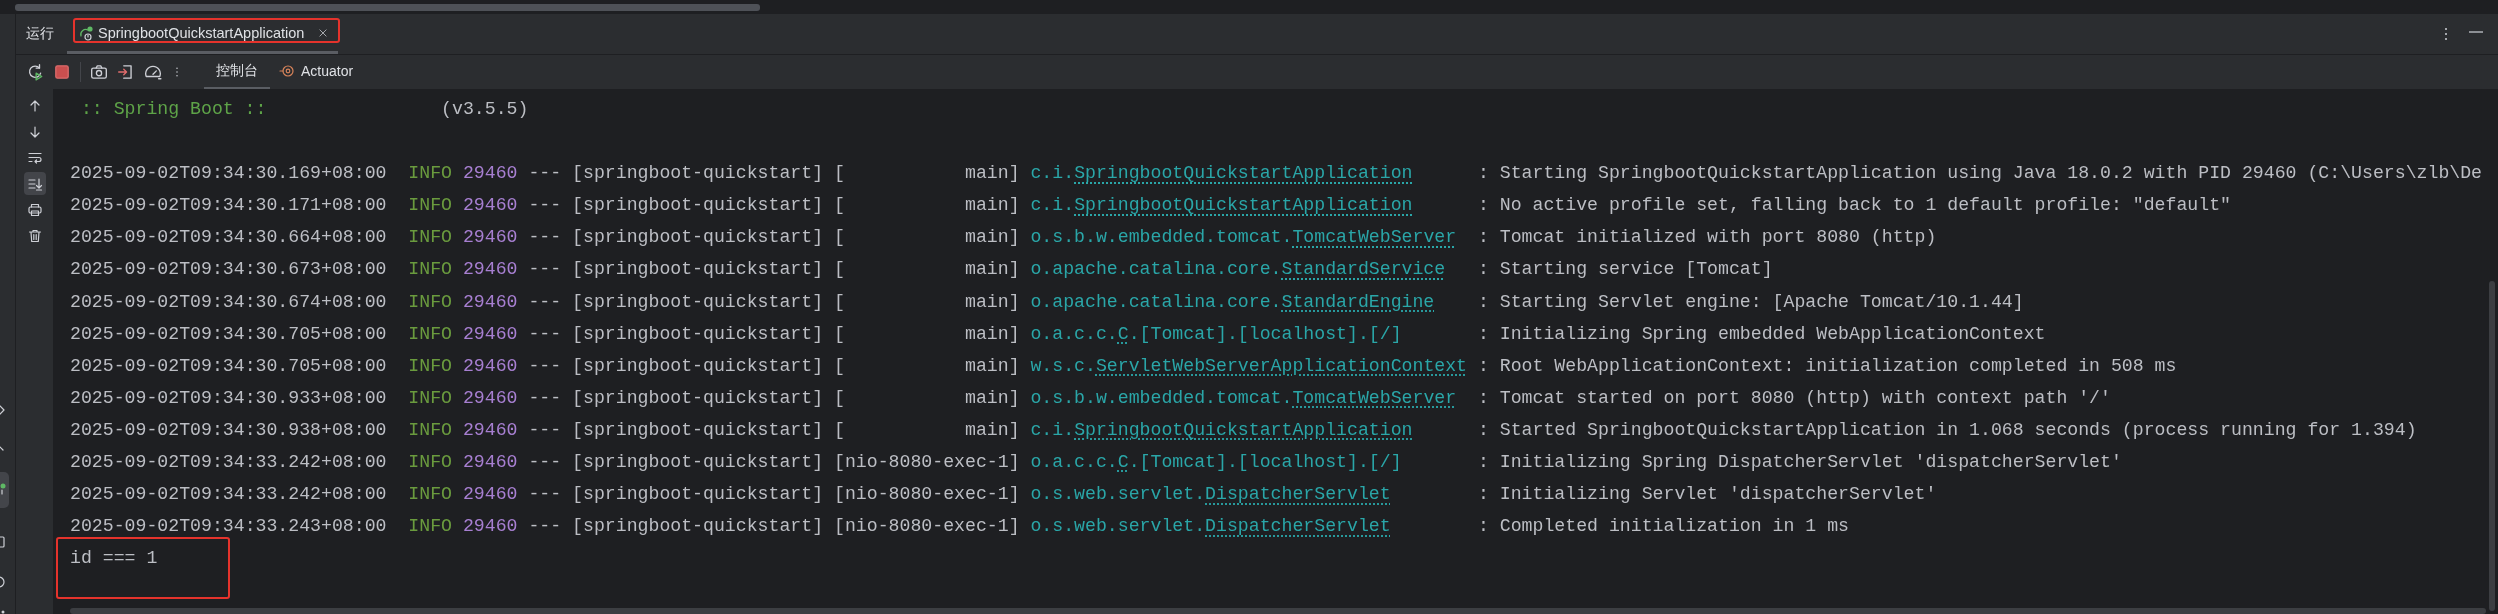 The height and width of the screenshot is (614, 2498). I want to click on gauge-icon, so click(153, 72).